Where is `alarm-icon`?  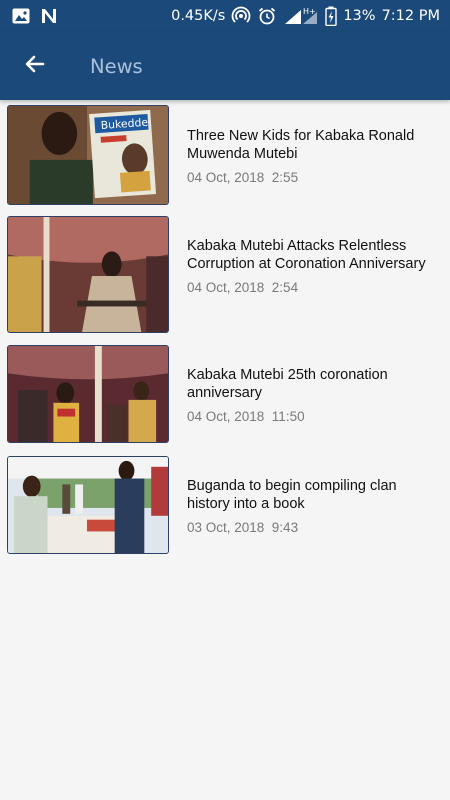 alarm-icon is located at coordinates (267, 16).